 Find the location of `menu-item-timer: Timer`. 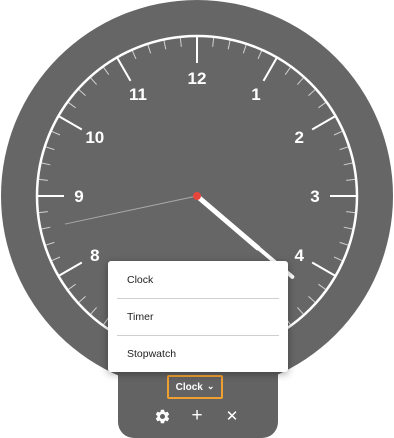

menu-item-timer: Timer is located at coordinates (198, 316).